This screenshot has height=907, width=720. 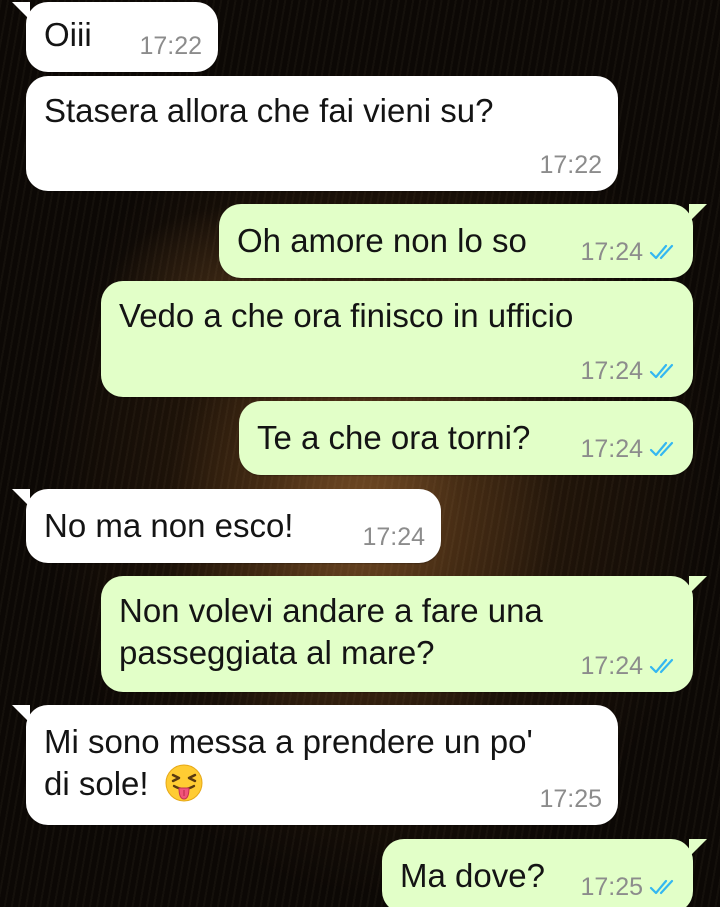 I want to click on message-outgoing: Te a che ora torni? 17:24, so click(x=466, y=438).